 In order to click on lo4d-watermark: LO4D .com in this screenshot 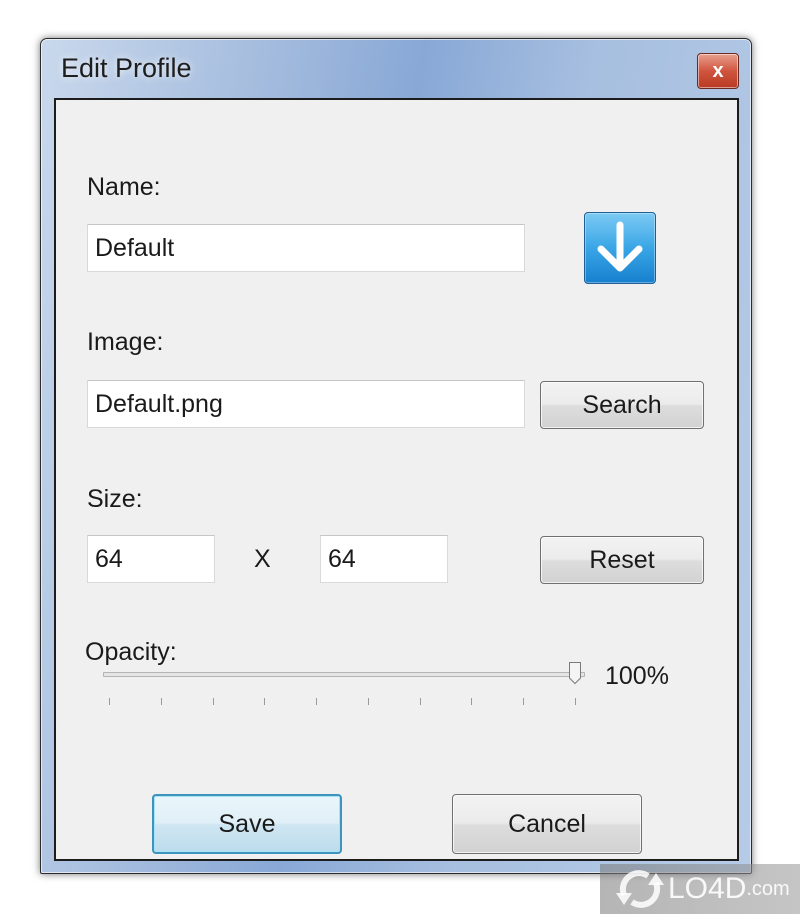, I will do `click(700, 889)`.